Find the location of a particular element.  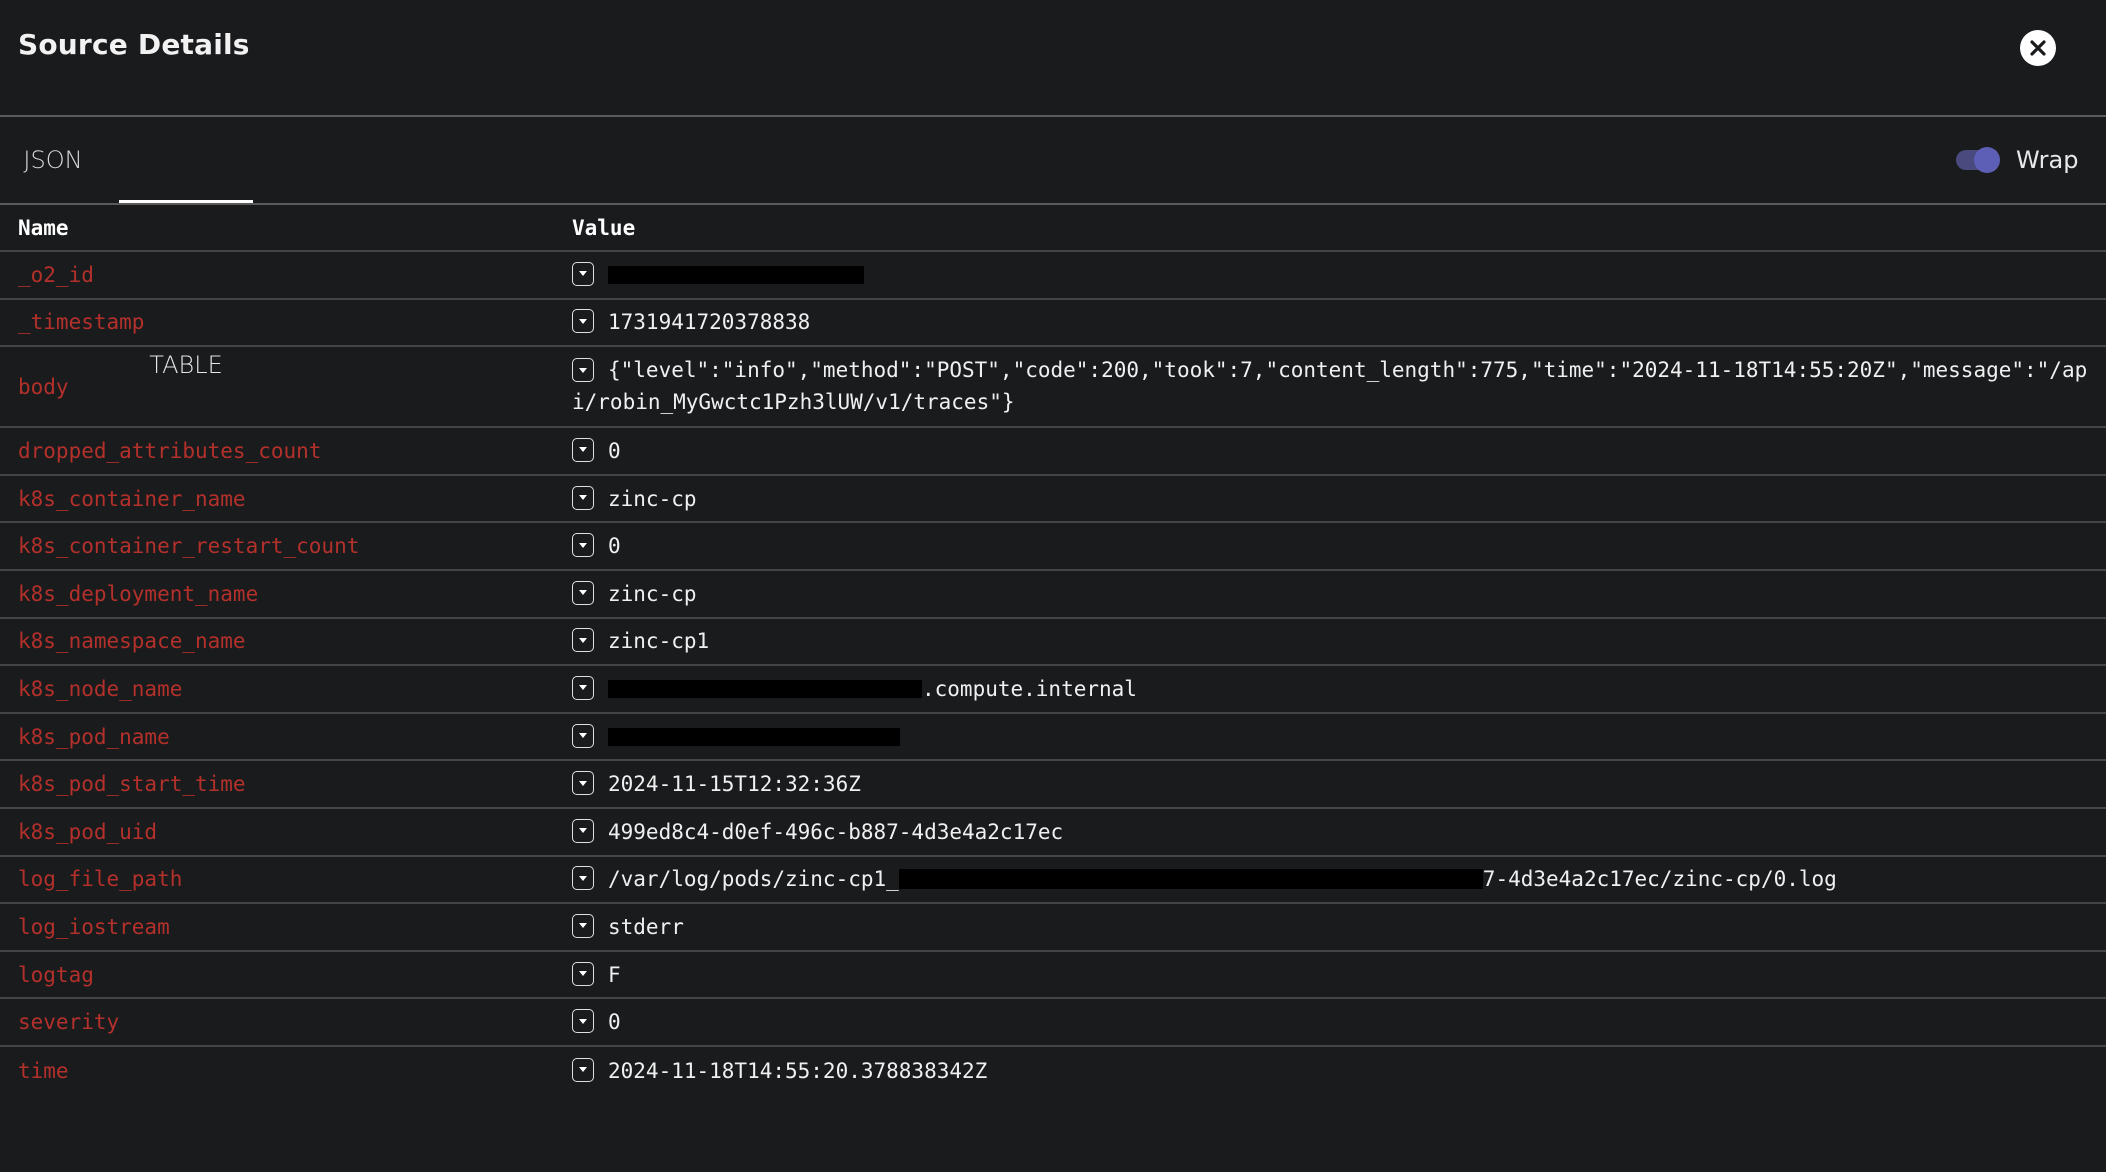

wrap-label: Wrap is located at coordinates (2047, 160).